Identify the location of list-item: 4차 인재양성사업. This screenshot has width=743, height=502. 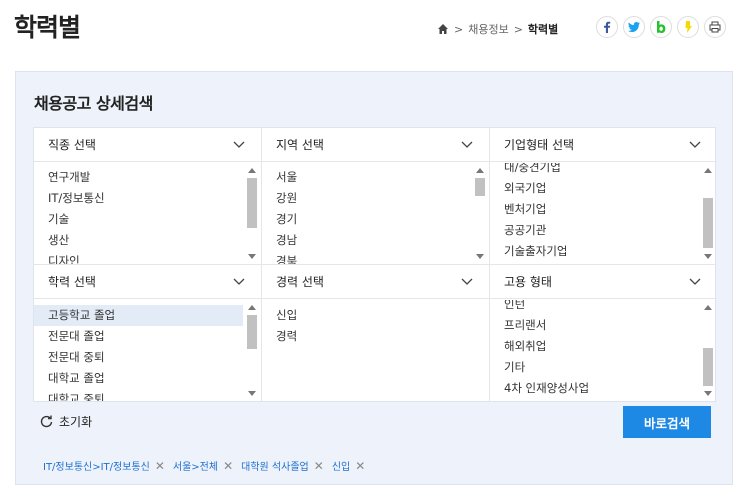
(594, 388).